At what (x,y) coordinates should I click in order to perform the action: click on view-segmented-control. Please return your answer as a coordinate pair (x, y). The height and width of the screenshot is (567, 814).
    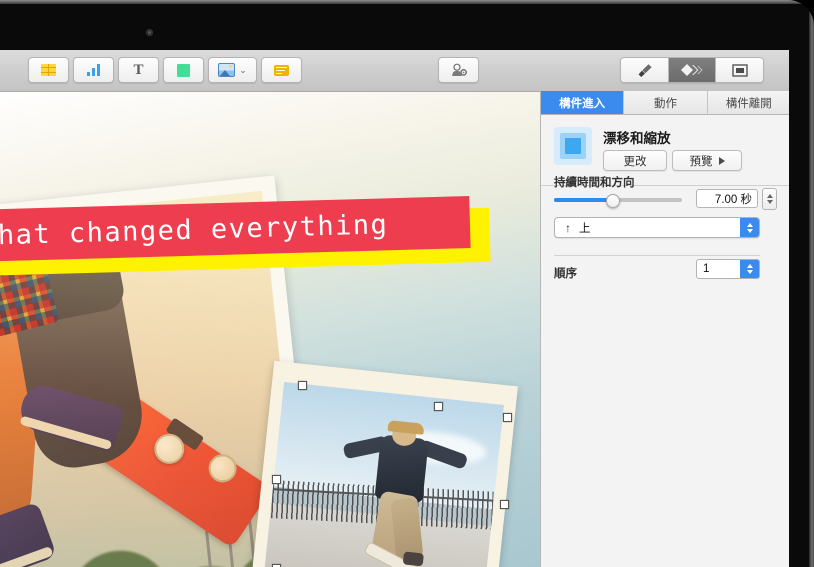
    Looking at the image, I should click on (692, 70).